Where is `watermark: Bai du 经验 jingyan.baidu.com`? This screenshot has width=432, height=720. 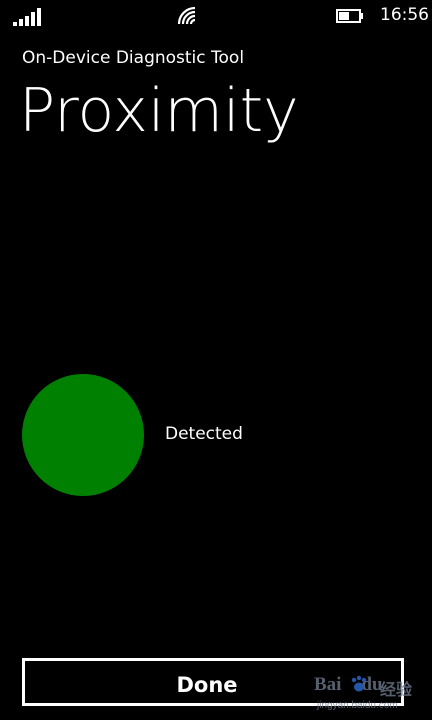
watermark: Bai du 经验 jingyan.baidu.com is located at coordinates (371, 695).